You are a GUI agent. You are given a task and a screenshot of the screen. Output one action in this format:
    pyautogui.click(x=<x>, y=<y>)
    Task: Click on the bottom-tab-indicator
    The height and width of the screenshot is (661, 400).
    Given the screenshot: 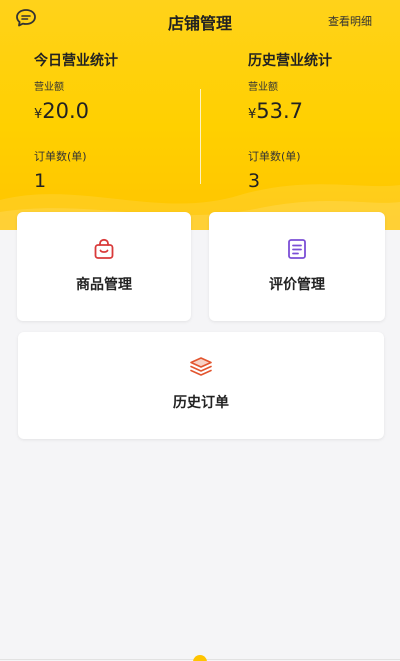 What is the action you would take?
    pyautogui.click(x=200, y=658)
    